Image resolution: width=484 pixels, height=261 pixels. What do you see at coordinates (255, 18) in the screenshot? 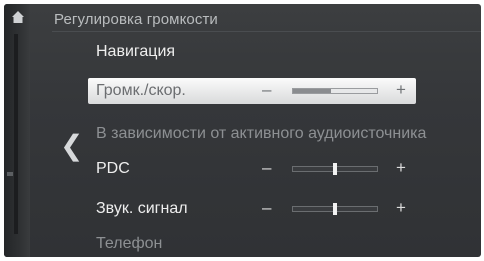
I see `header: Регулировка громкости` at bounding box center [255, 18].